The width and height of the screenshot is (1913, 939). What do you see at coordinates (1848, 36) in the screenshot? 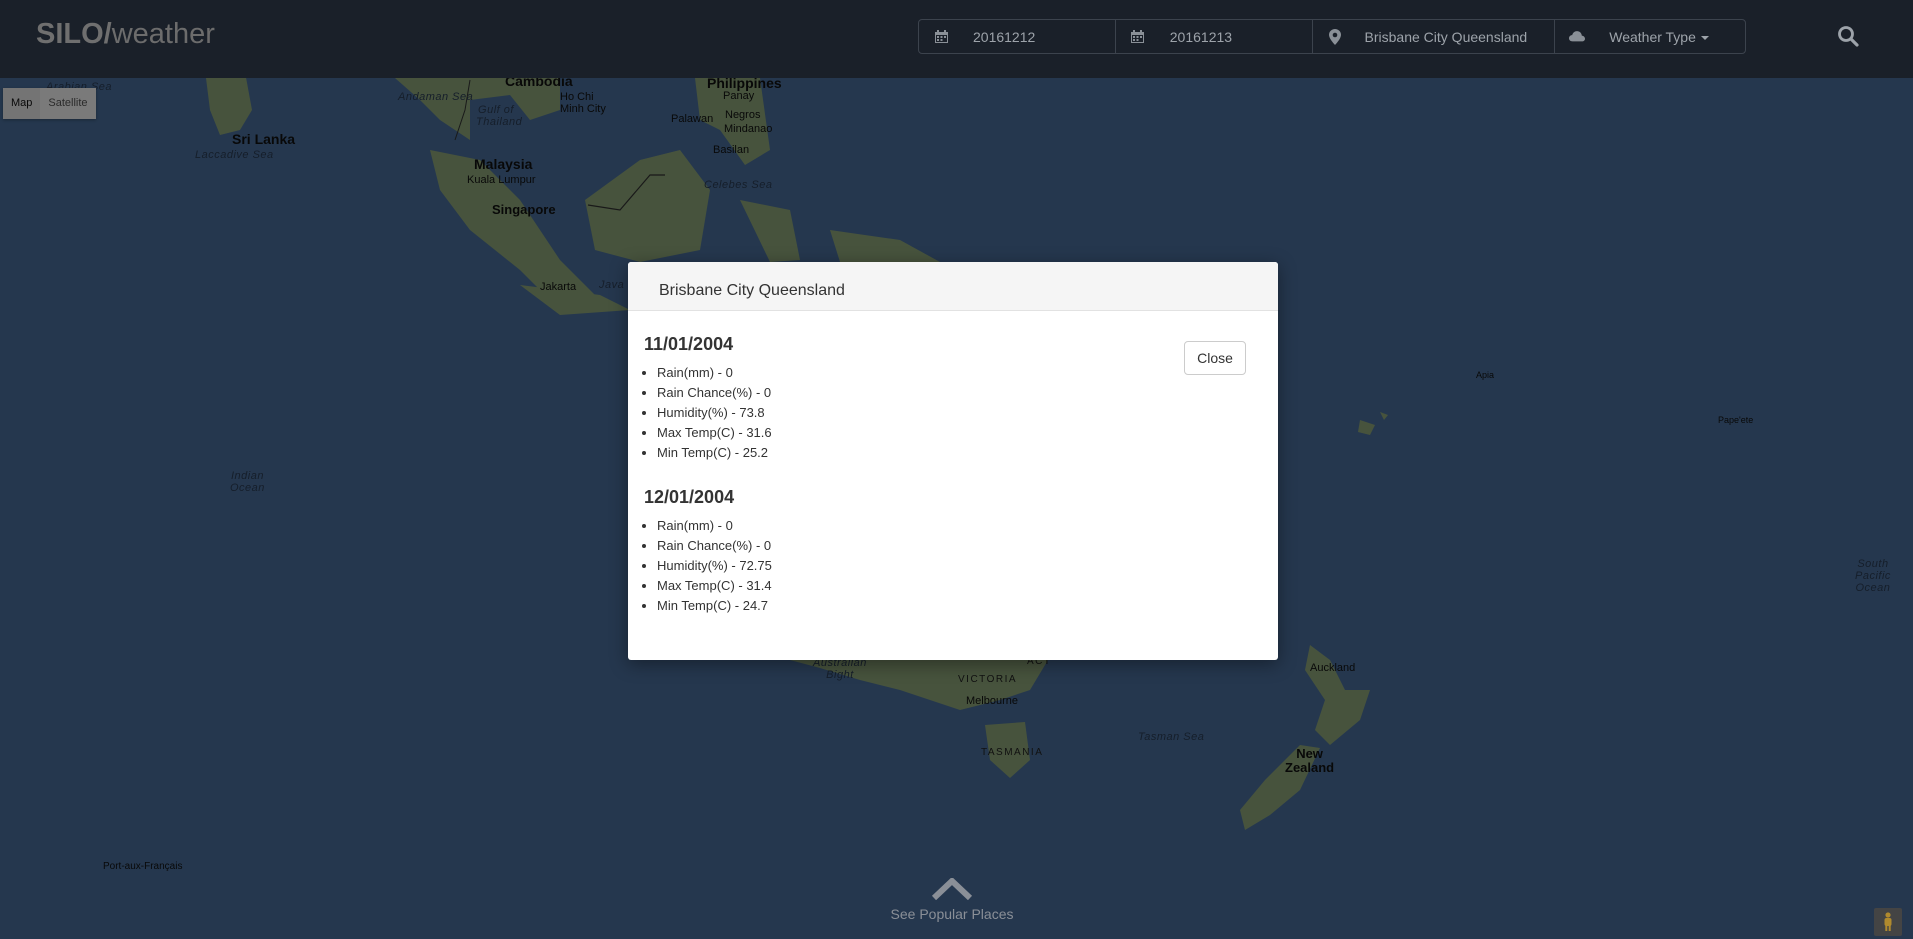
I see `search-icon` at bounding box center [1848, 36].